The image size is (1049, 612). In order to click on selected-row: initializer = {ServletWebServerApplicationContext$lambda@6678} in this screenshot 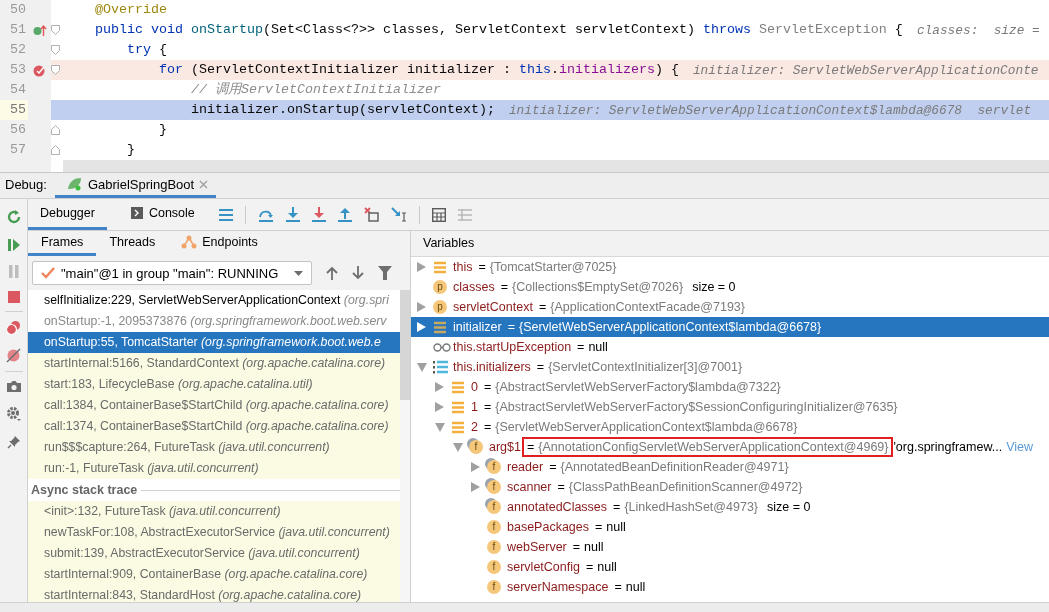, I will do `click(730, 327)`.